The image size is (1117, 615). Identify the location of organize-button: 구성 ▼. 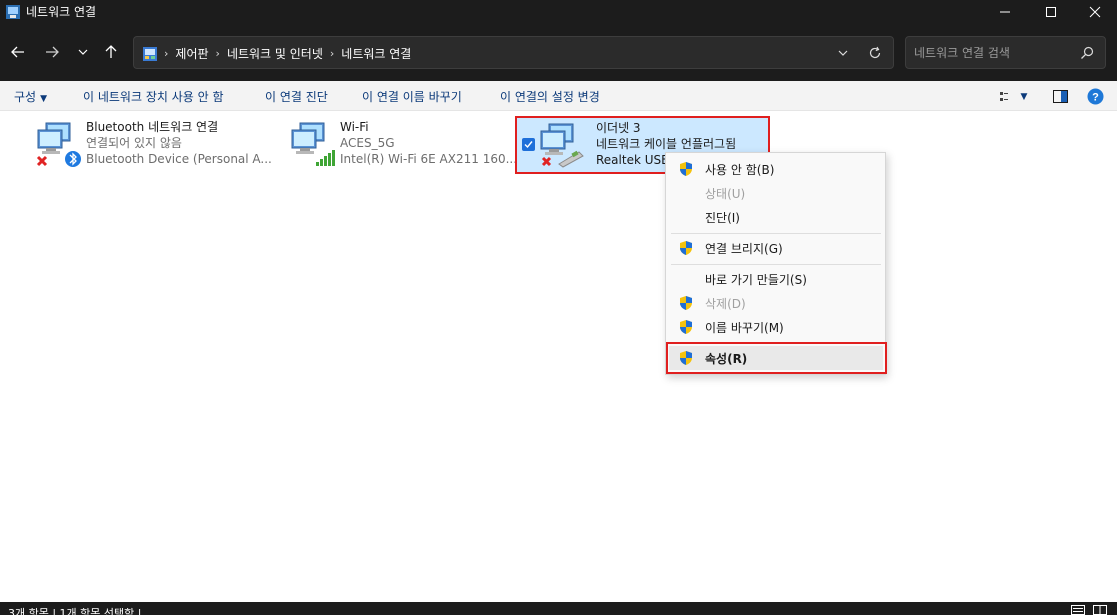
(30, 96).